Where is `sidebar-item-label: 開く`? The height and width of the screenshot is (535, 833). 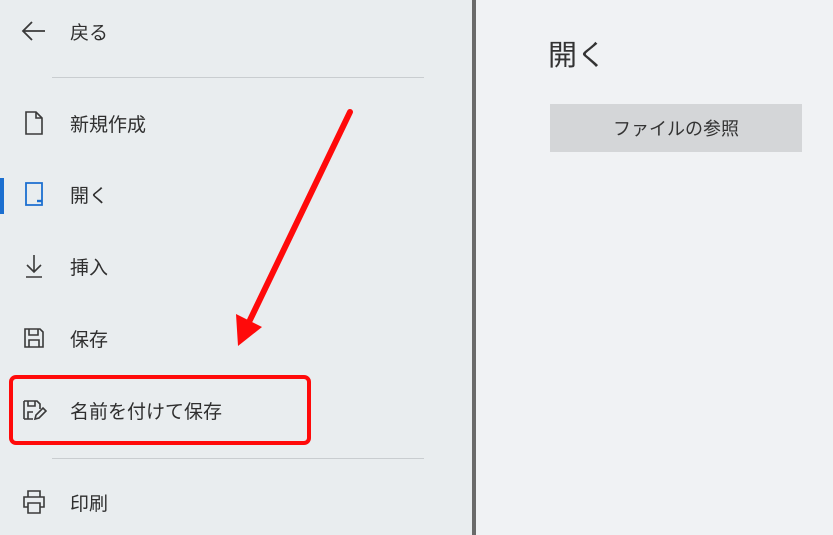 sidebar-item-label: 開く is located at coordinates (89, 195).